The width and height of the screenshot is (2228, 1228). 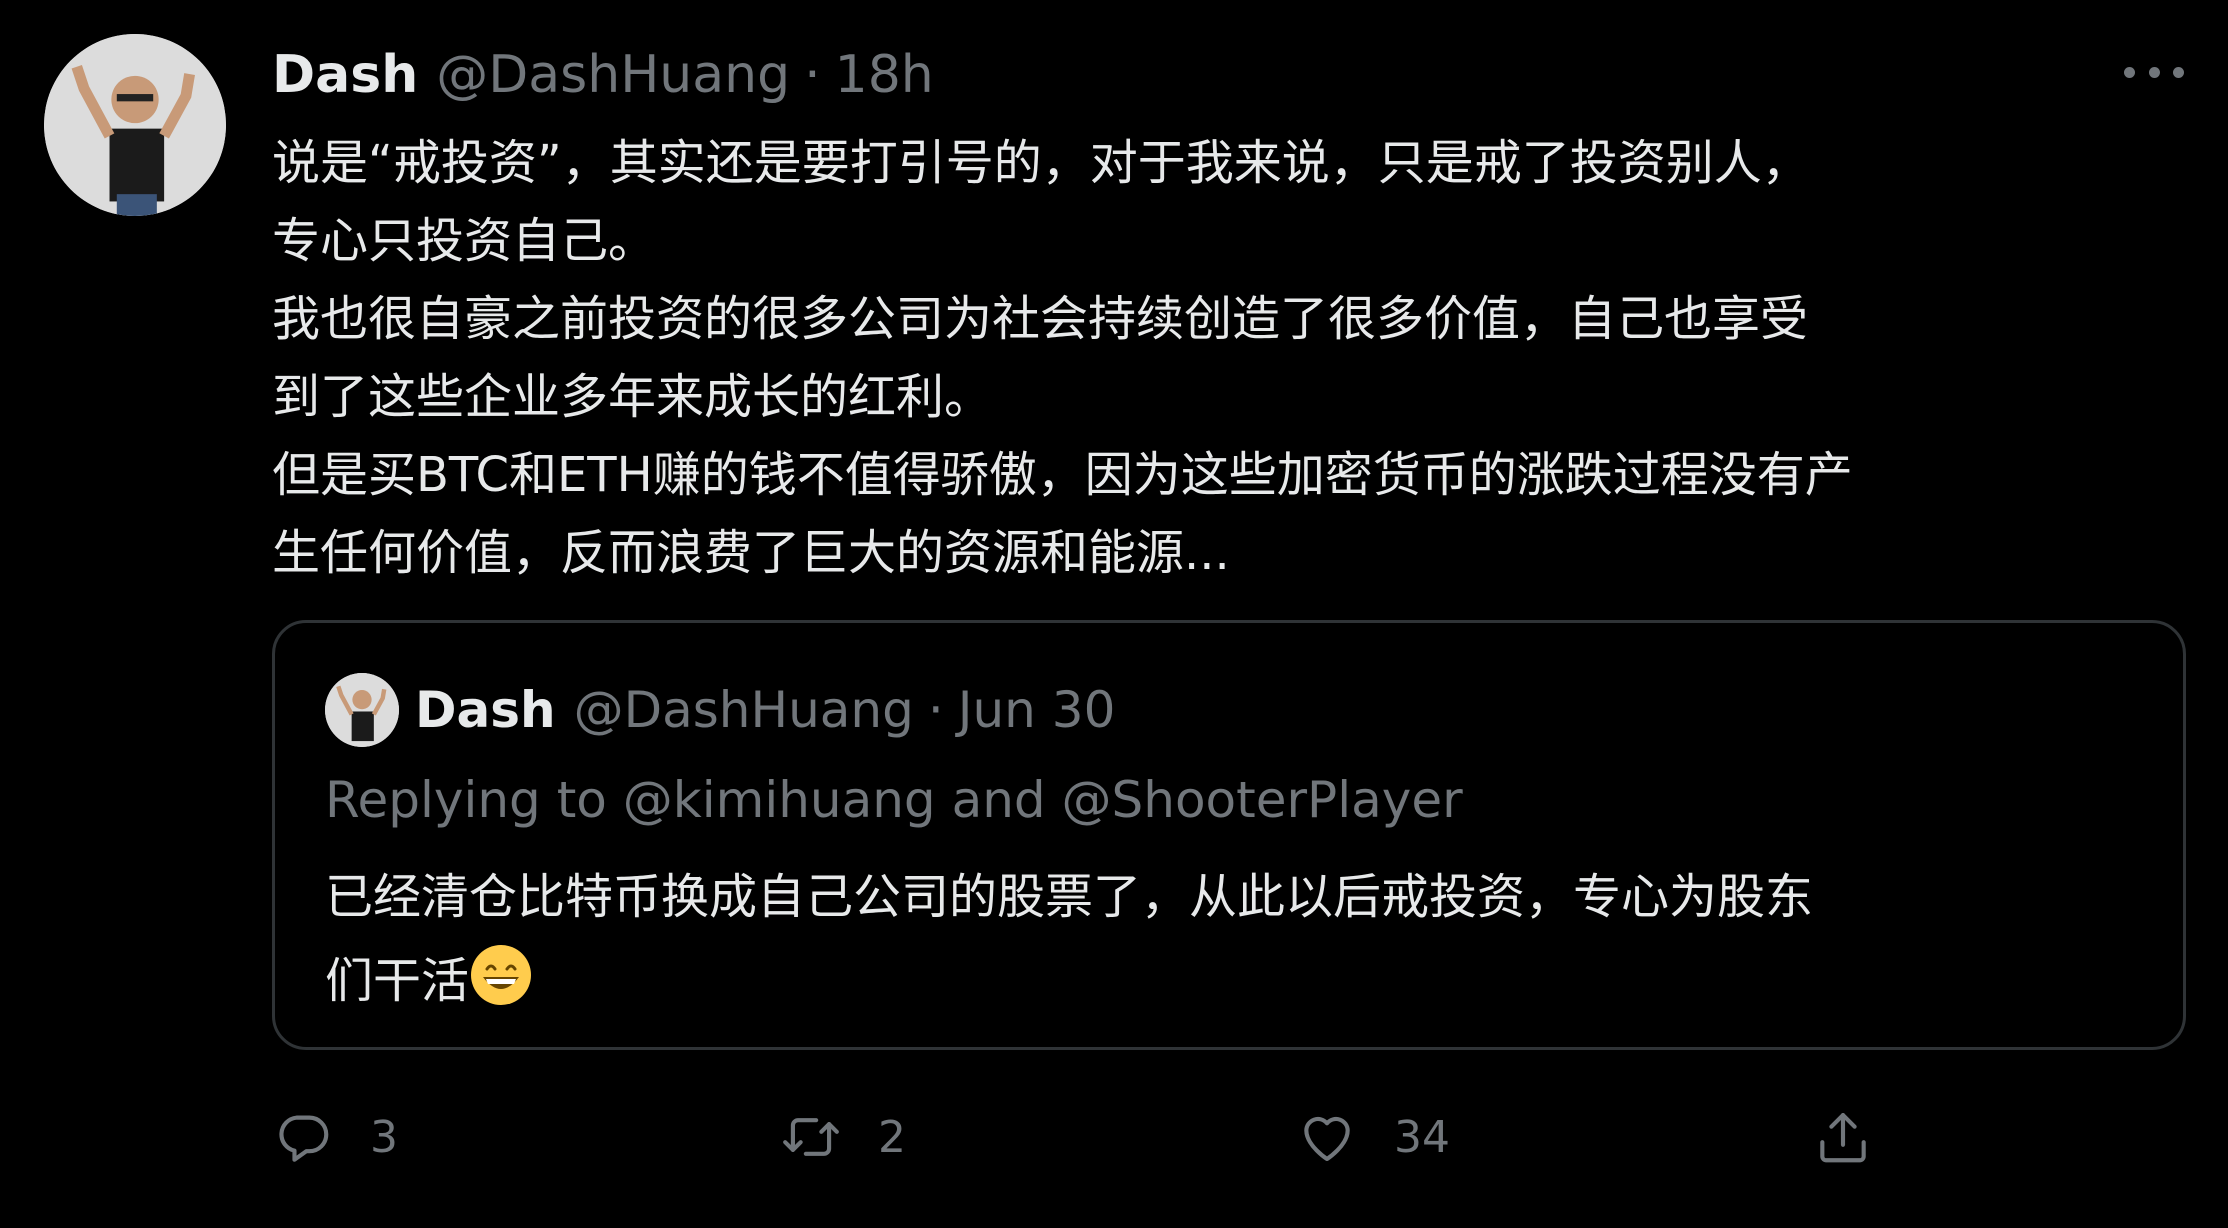 I want to click on author-handle: @DashHuang, so click(x=613, y=75).